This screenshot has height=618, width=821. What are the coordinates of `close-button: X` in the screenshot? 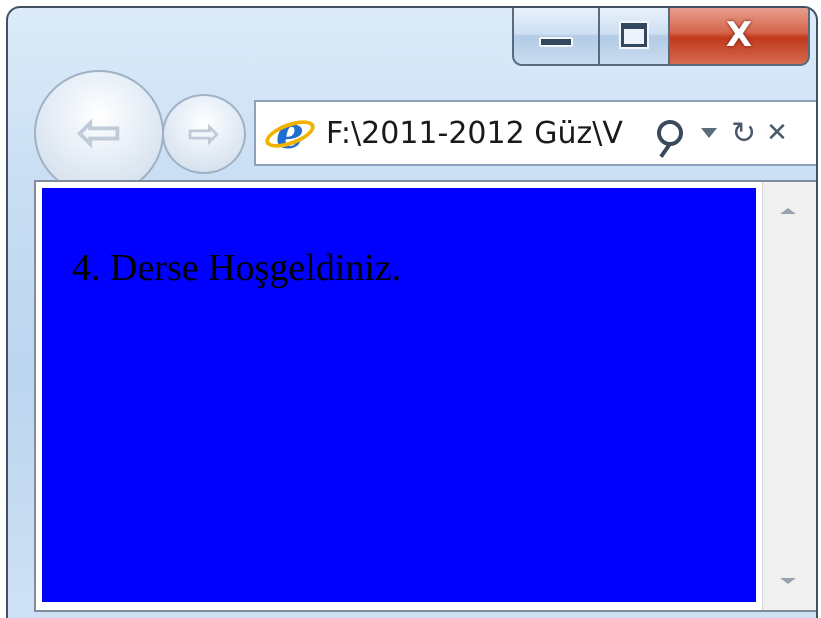 It's located at (740, 37).